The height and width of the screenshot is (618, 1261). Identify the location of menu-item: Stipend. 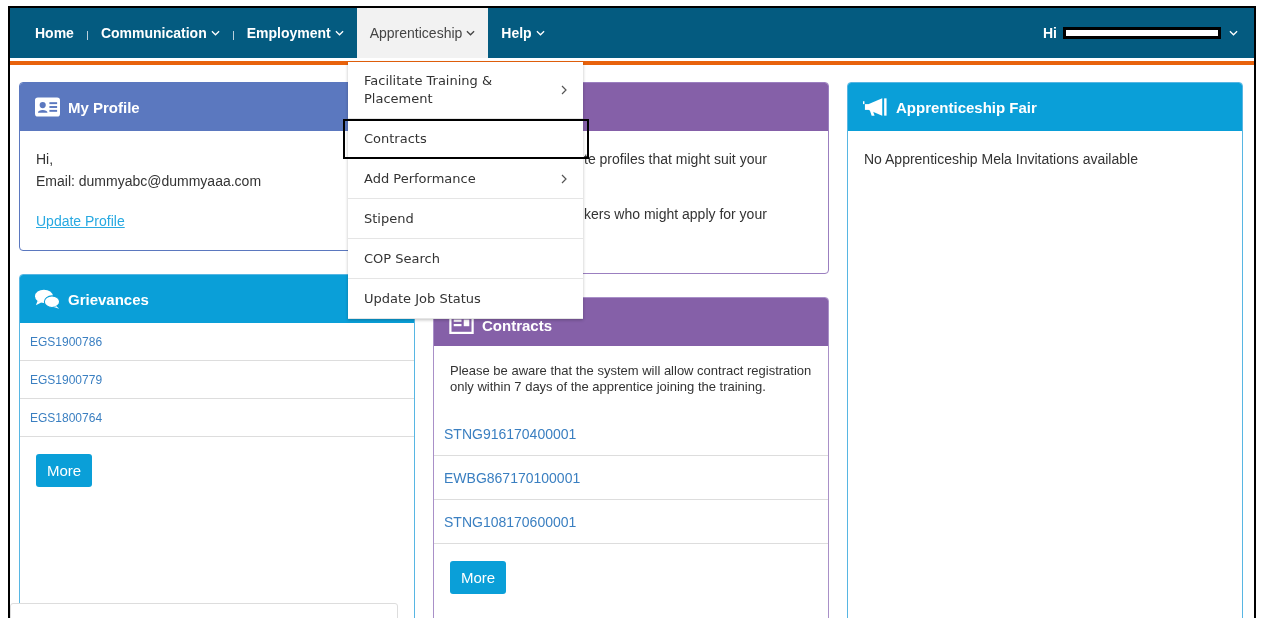
(465, 219).